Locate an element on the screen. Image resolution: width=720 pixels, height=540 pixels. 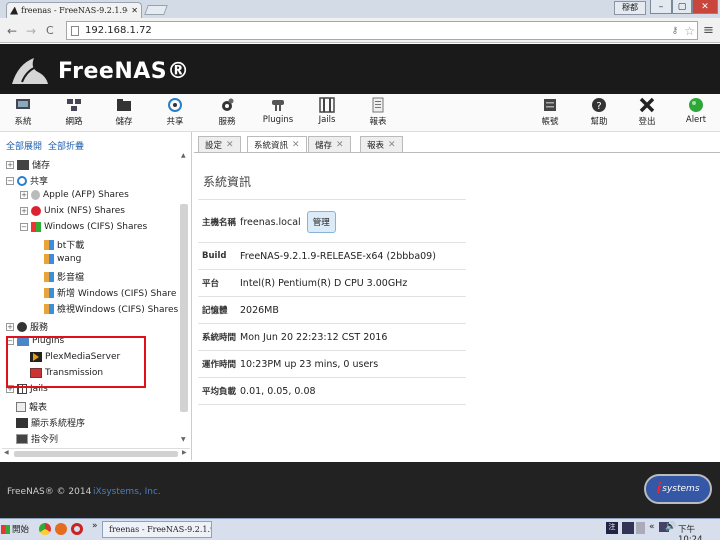
system-icon is located at coordinates (23, 104).